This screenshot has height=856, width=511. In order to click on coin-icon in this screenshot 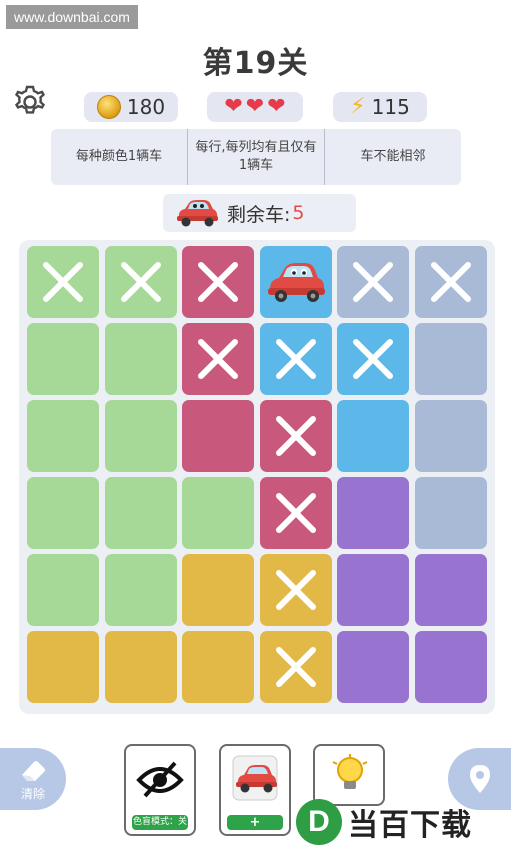, I will do `click(108, 107)`.